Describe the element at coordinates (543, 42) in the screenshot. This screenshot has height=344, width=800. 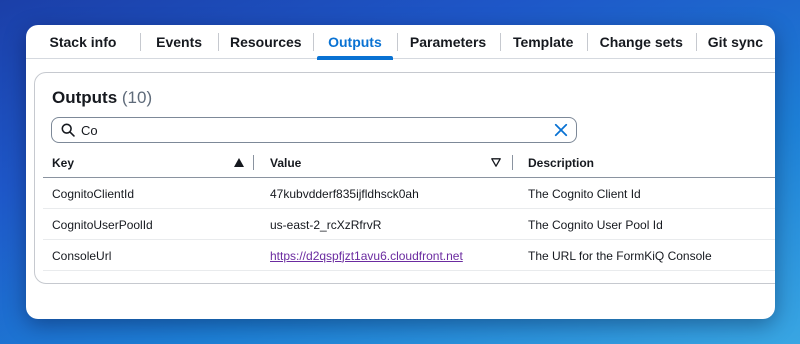
I see `tab-template: Template` at that location.